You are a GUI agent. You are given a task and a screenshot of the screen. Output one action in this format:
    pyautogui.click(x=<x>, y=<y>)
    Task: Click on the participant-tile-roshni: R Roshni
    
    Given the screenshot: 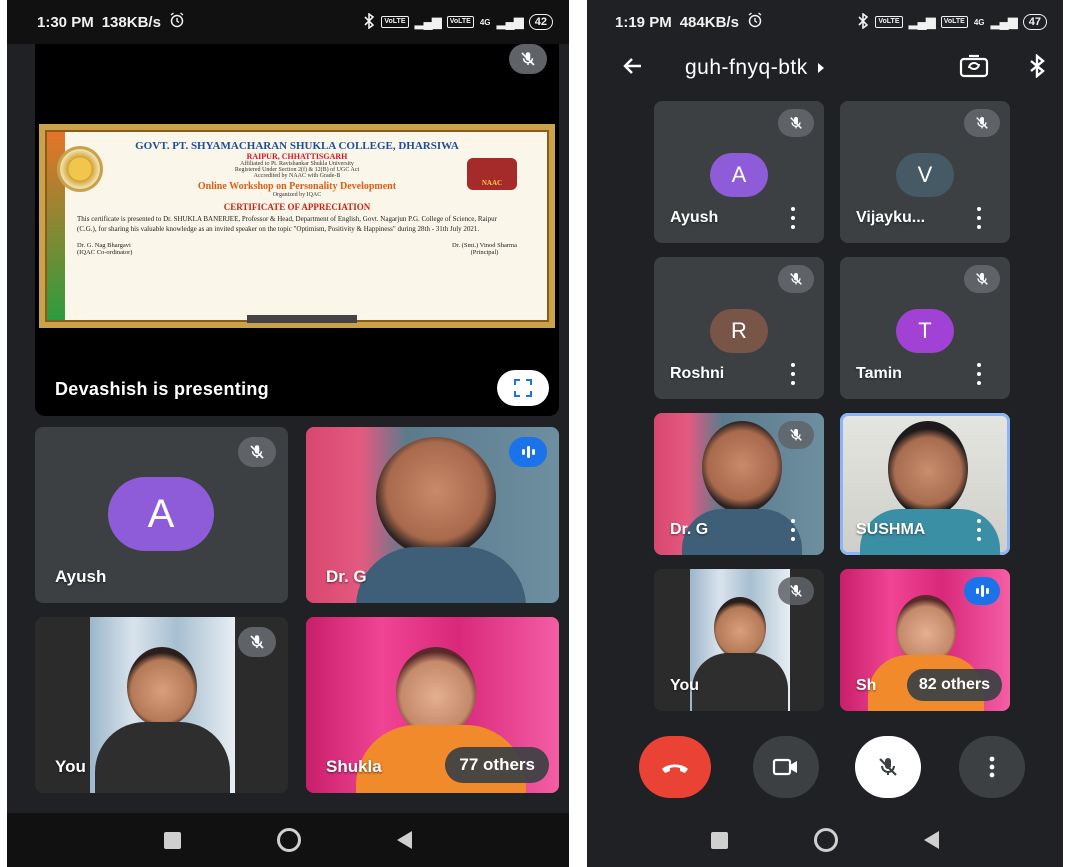 What is the action you would take?
    pyautogui.click(x=739, y=328)
    